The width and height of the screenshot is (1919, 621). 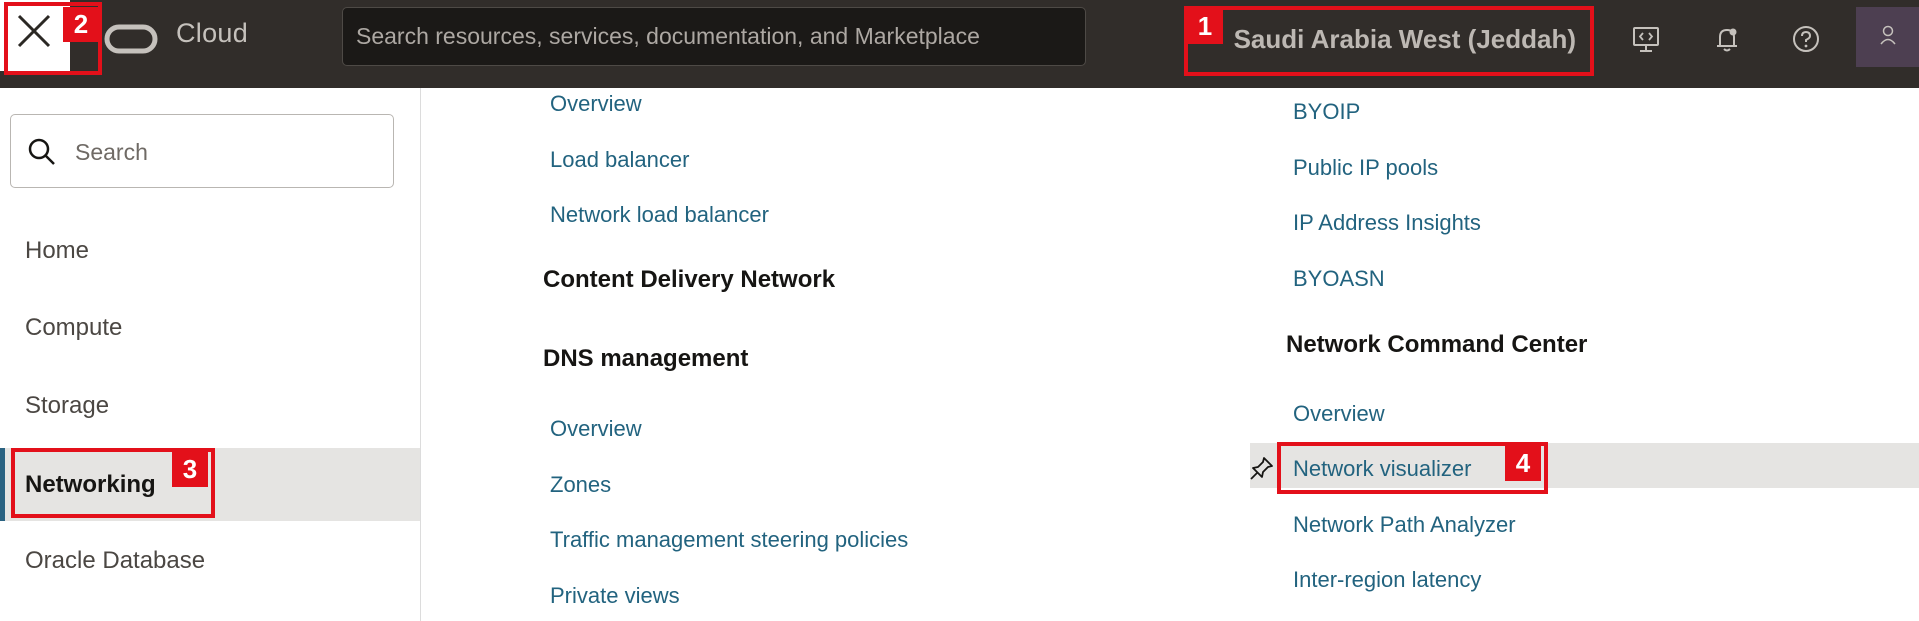 I want to click on sidebar-item-storage: Storage, so click(x=210, y=405).